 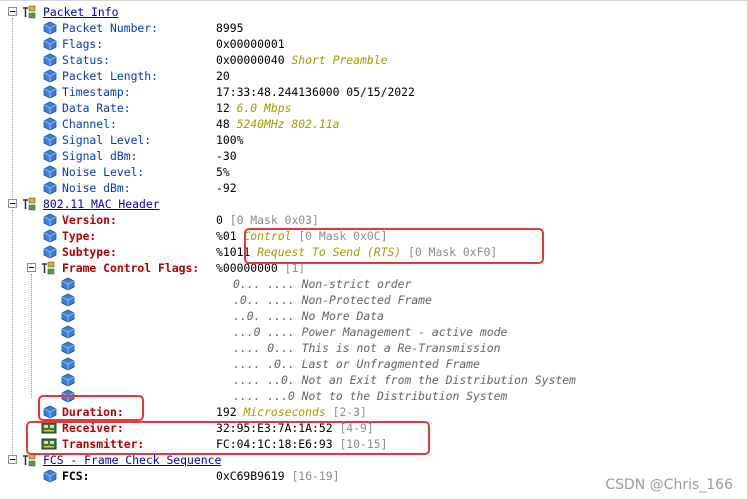 I want to click on bit-description: ...0 .... Power Management - active mode, so click(x=370, y=332).